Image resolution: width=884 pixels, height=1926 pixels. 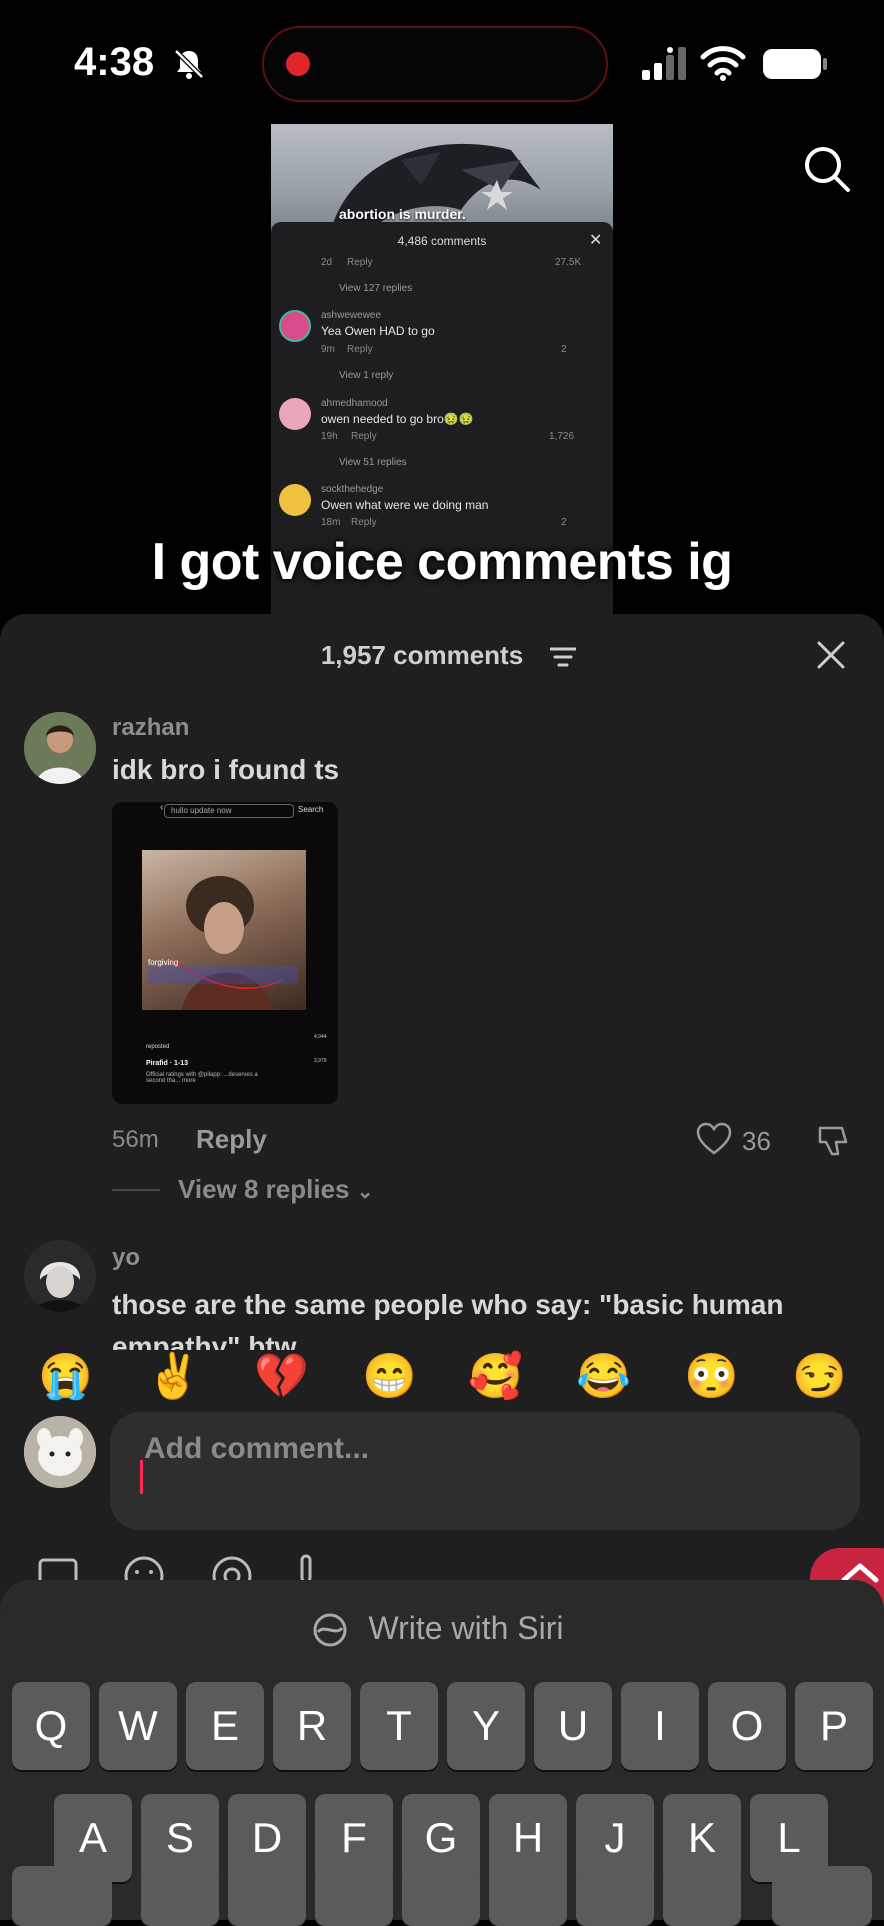 What do you see at coordinates (351, 315) in the screenshot?
I see `mini-comment-name: ashwewewee` at bounding box center [351, 315].